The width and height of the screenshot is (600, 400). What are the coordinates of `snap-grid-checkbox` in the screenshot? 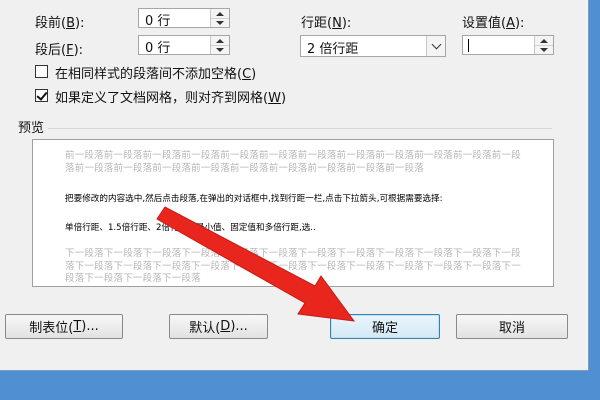 It's located at (41, 95).